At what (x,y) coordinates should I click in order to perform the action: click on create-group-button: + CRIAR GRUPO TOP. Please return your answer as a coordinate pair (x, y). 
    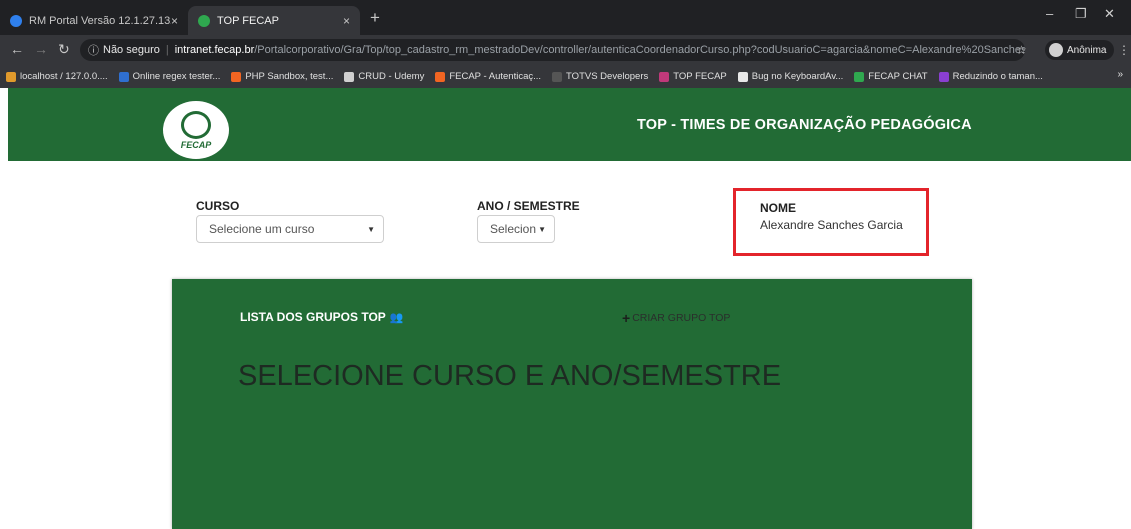
    Looking at the image, I should click on (676, 318).